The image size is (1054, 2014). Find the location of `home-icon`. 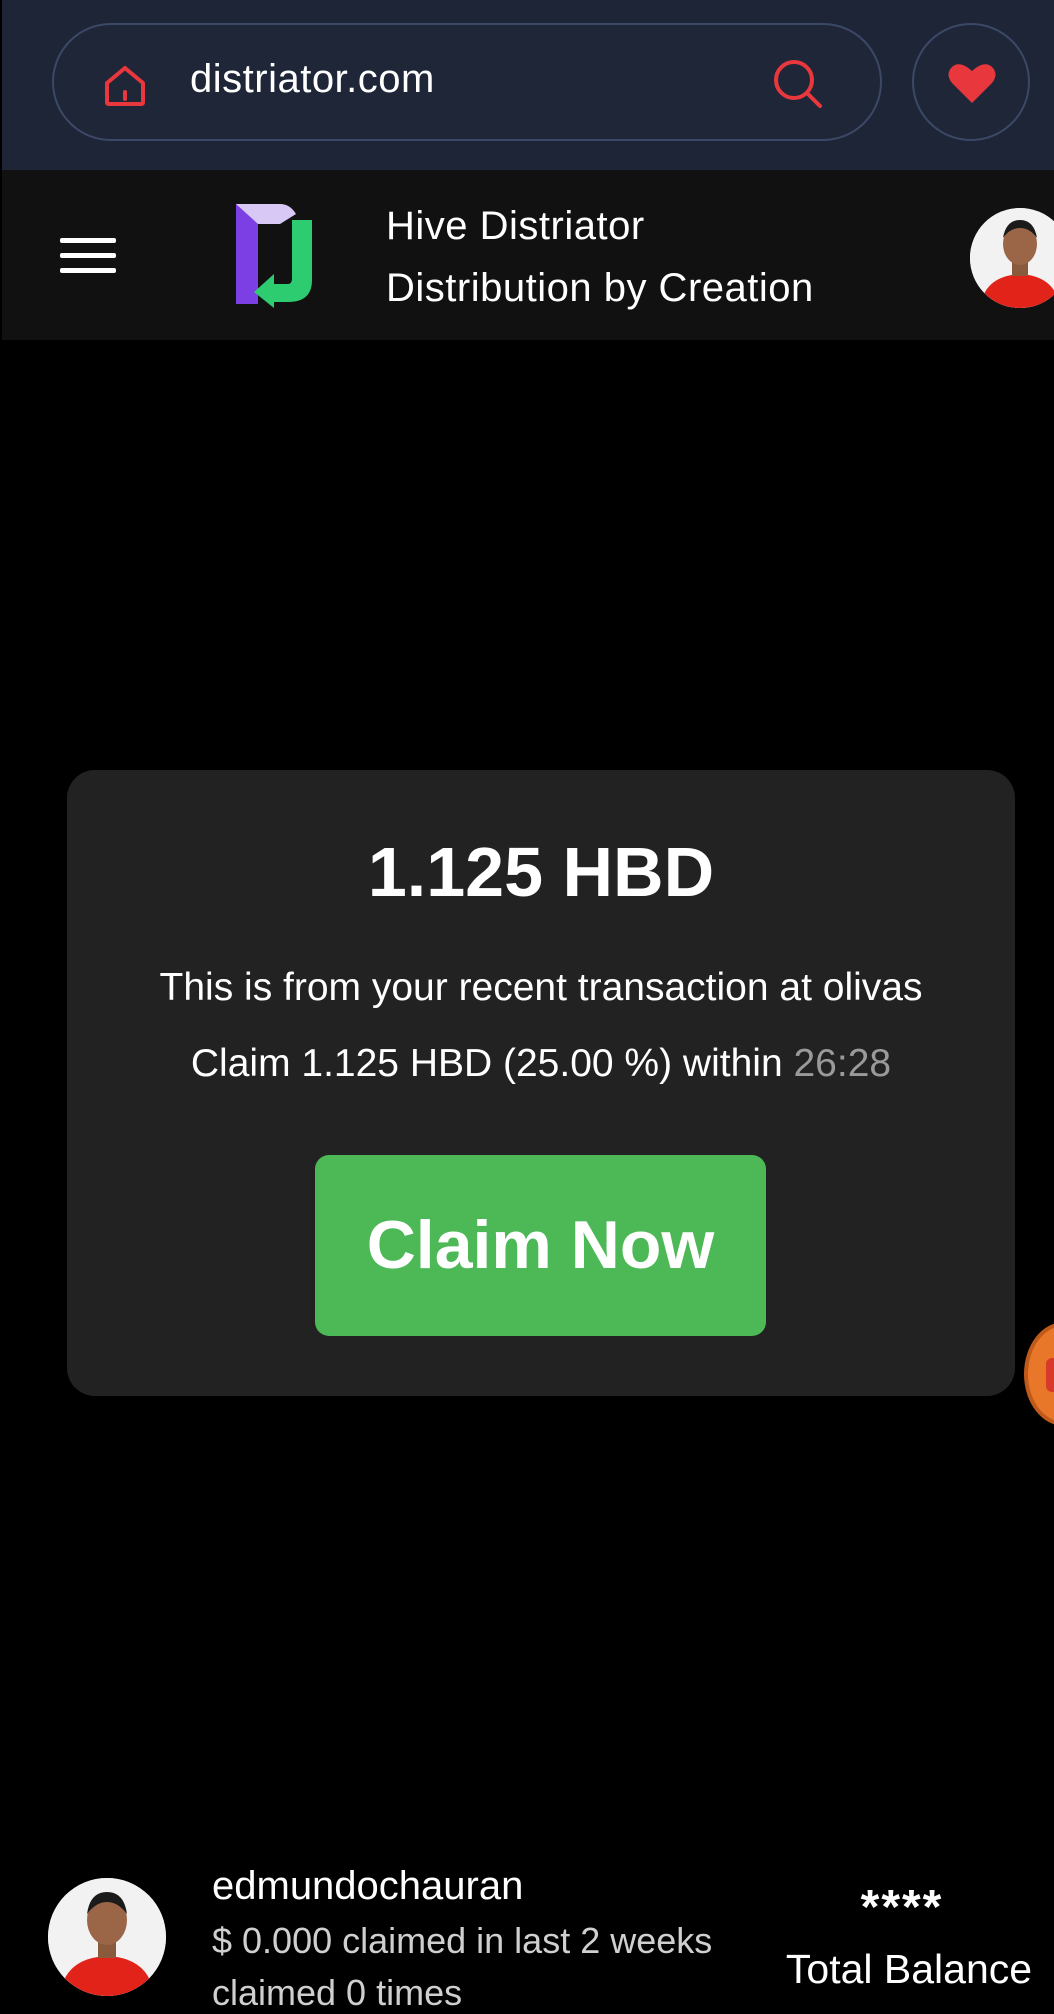

home-icon is located at coordinates (125, 85).